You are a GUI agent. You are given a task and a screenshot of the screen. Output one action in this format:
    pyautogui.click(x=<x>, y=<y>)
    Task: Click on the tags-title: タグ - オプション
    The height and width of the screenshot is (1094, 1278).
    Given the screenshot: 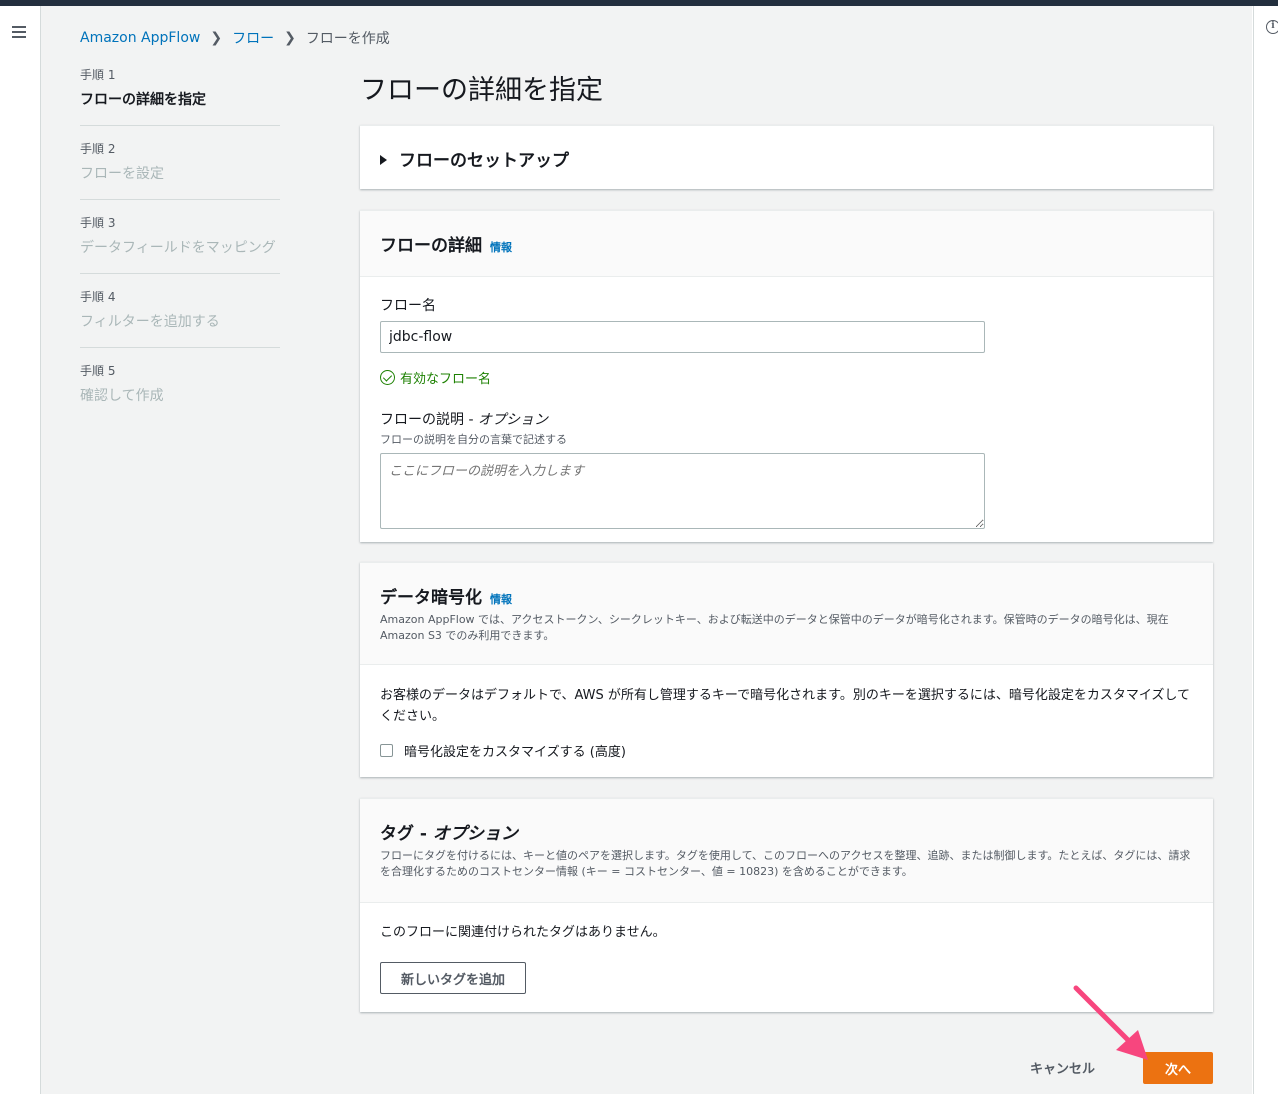 What is the action you would take?
    pyautogui.click(x=449, y=834)
    